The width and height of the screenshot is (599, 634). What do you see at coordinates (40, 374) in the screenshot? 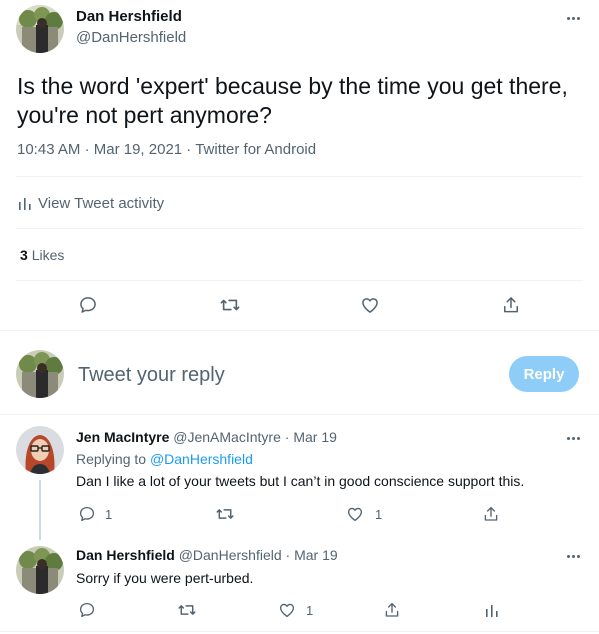
I see `user-avatar` at bounding box center [40, 374].